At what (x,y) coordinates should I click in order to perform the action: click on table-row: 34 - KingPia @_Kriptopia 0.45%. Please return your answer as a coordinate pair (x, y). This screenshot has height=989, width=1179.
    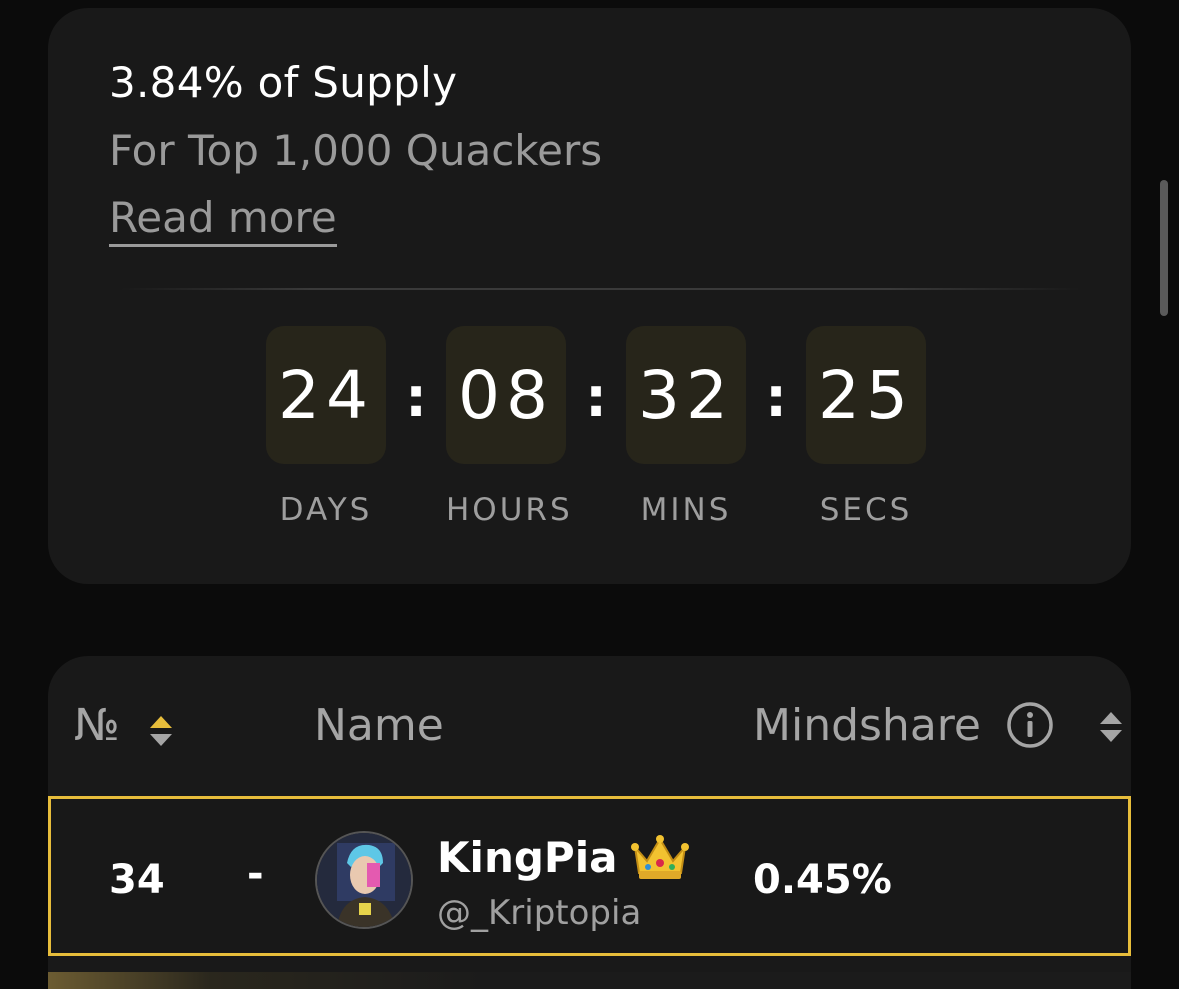
    Looking at the image, I should click on (589, 876).